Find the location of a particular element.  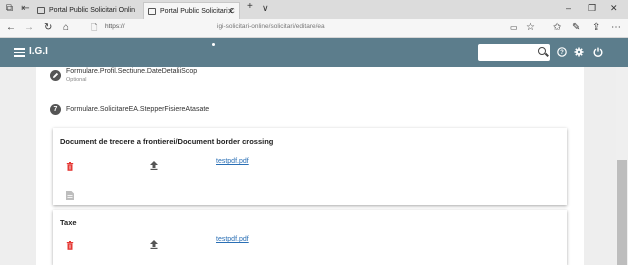

help-icon: ? is located at coordinates (562, 52).